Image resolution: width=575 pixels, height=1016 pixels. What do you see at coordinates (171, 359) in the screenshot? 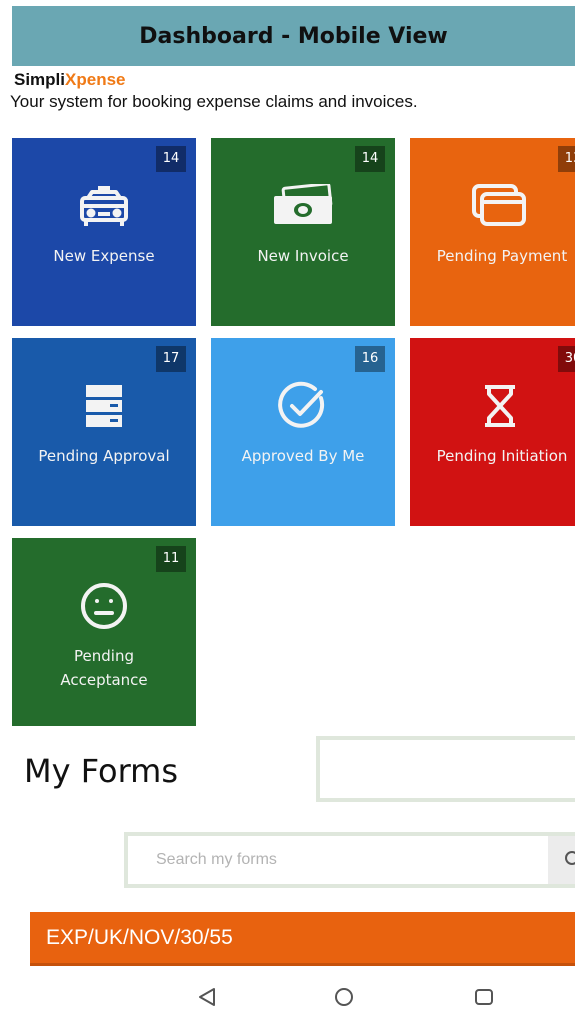
I see `count-badge: 17` at bounding box center [171, 359].